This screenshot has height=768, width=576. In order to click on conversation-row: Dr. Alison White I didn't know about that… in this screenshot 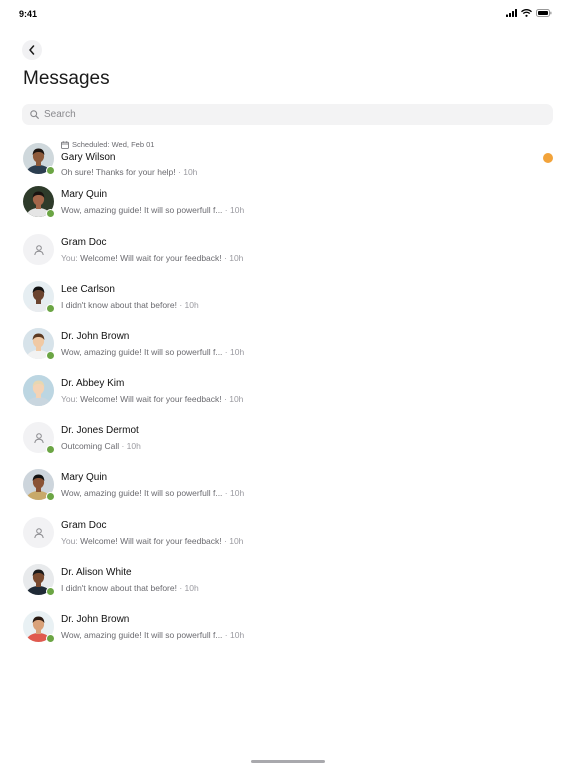, I will do `click(288, 585)`.